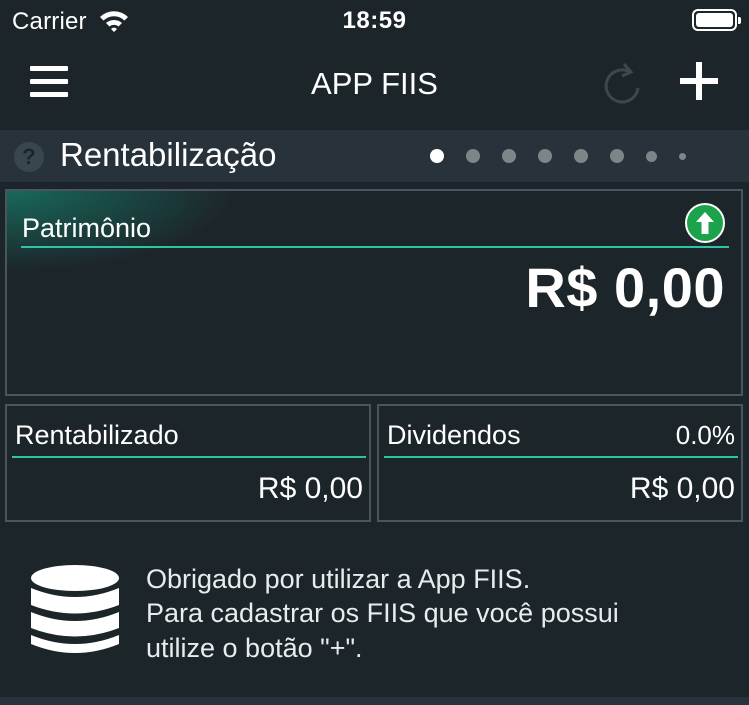 The height and width of the screenshot is (705, 749). I want to click on dividendos-percent: 0.0%, so click(705, 435).